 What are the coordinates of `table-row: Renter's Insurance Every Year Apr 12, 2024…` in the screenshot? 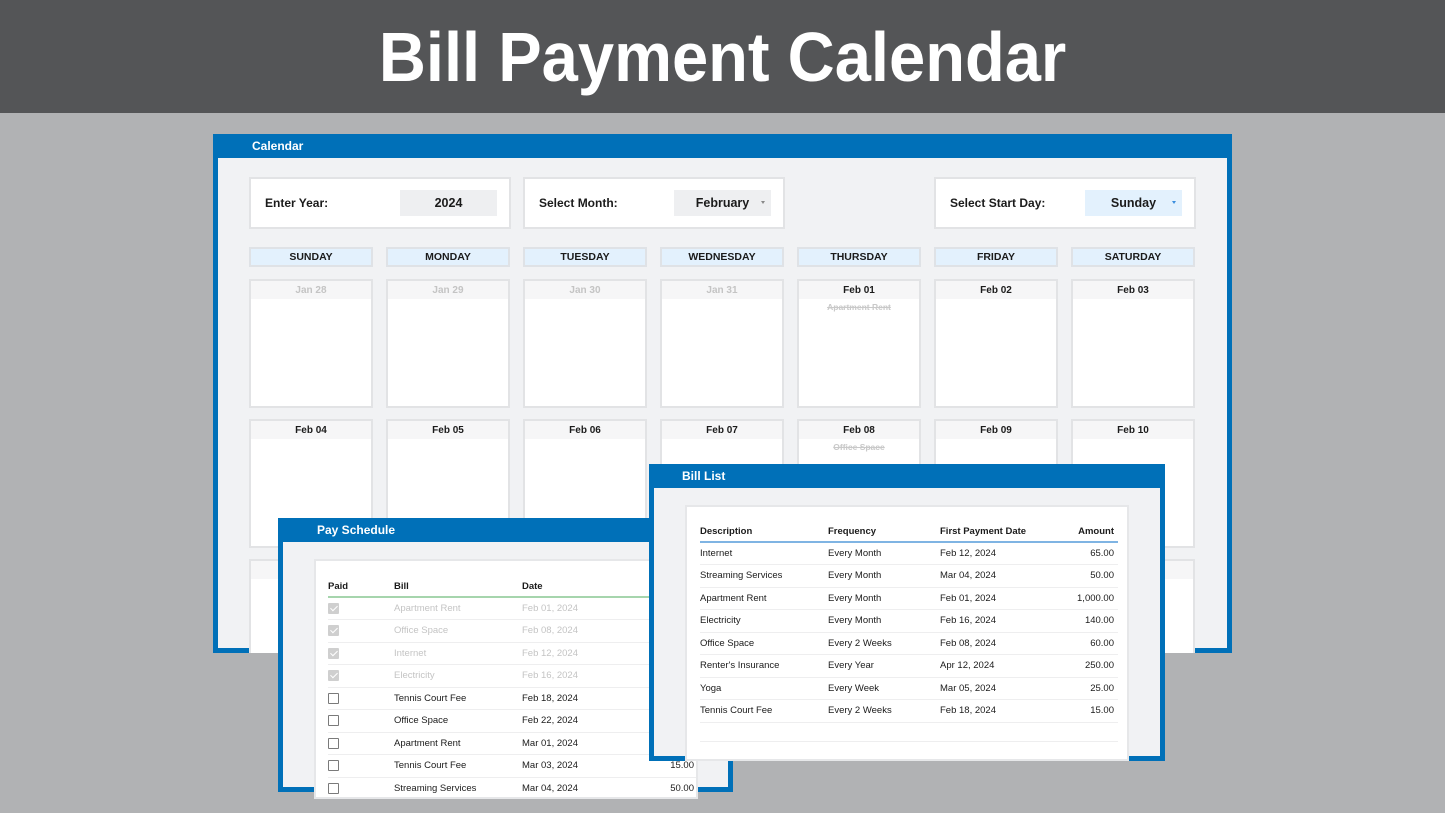 It's located at (909, 666).